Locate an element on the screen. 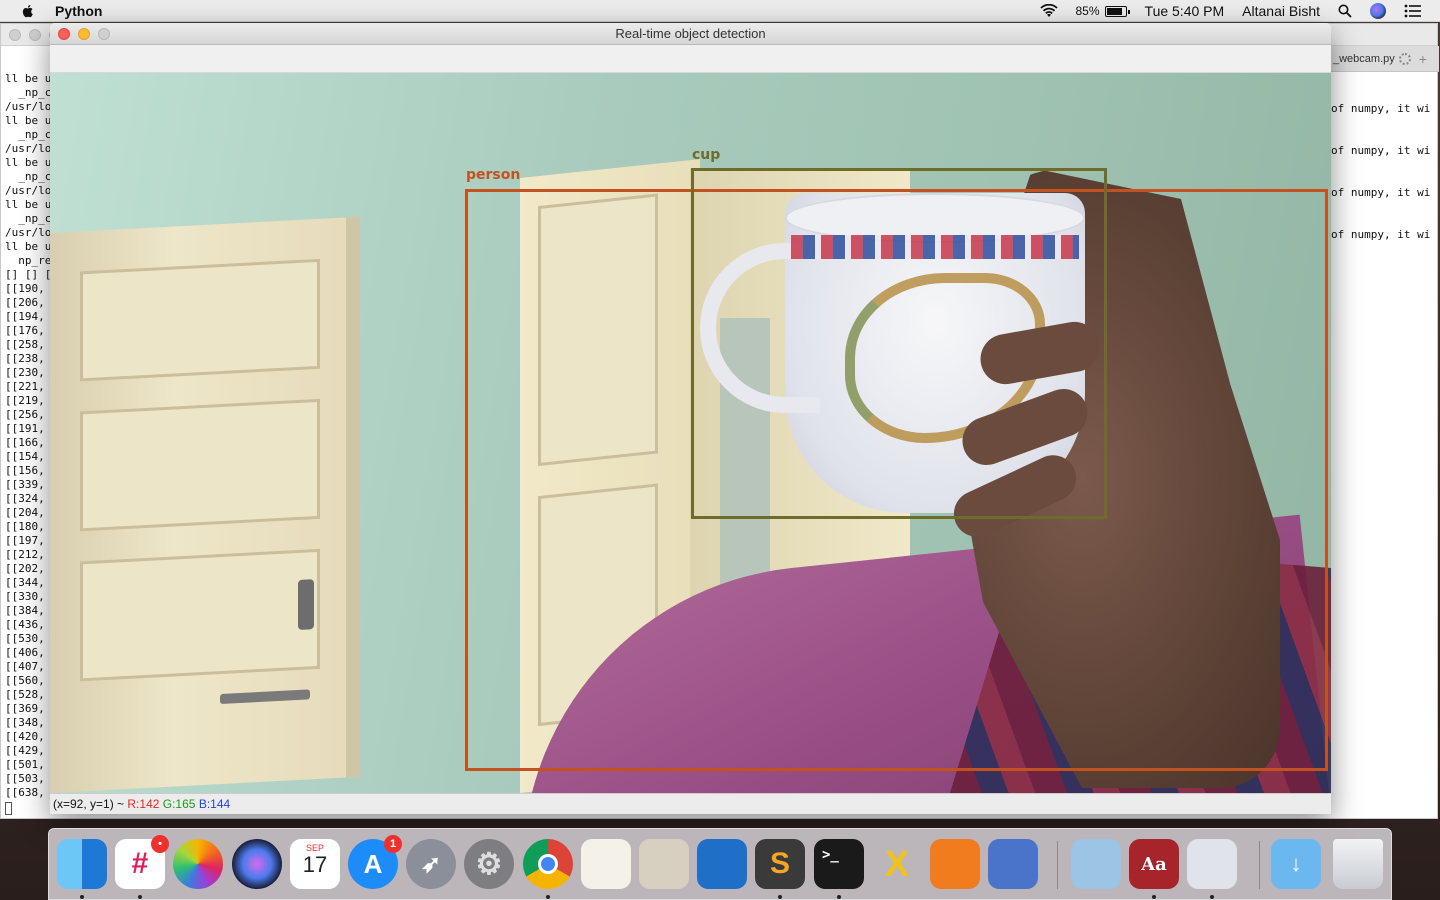 Image resolution: width=1440 pixels, height=900 pixels. terminal-line: [[384, is located at coordinates (25, 610).